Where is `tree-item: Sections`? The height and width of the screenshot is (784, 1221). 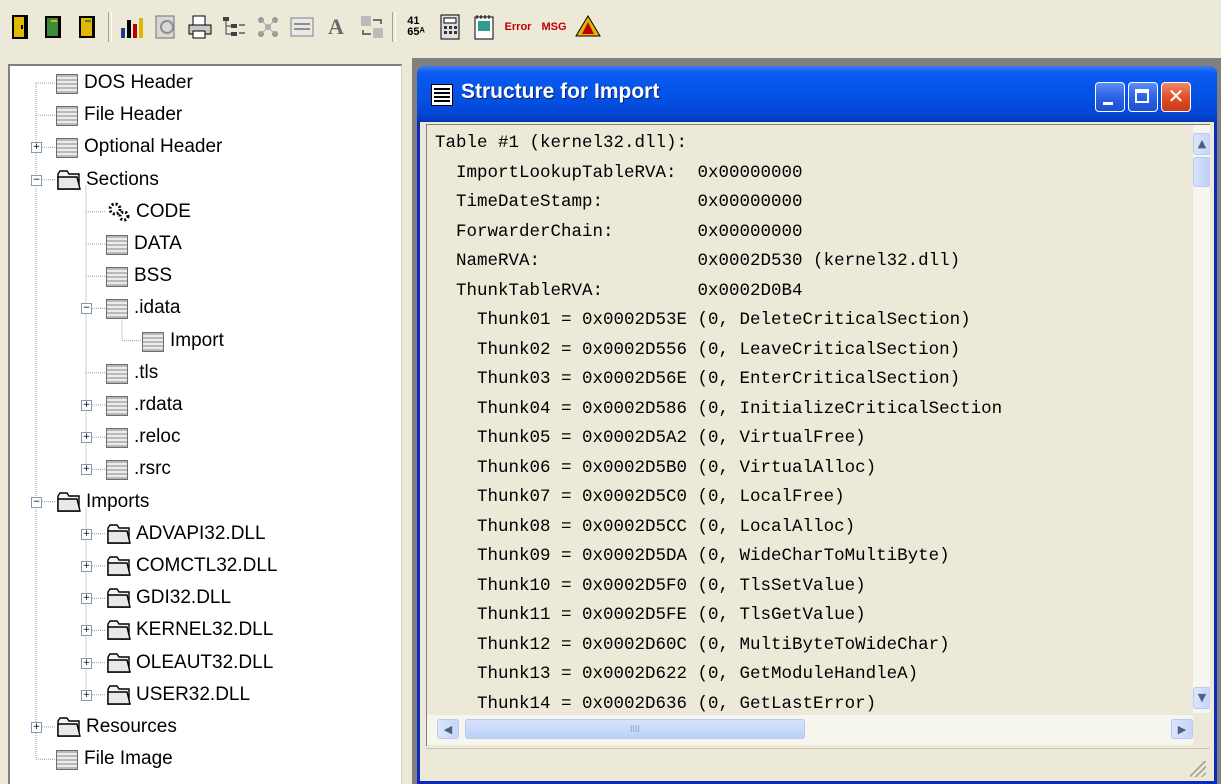
tree-item: Sections is located at coordinates (107, 180).